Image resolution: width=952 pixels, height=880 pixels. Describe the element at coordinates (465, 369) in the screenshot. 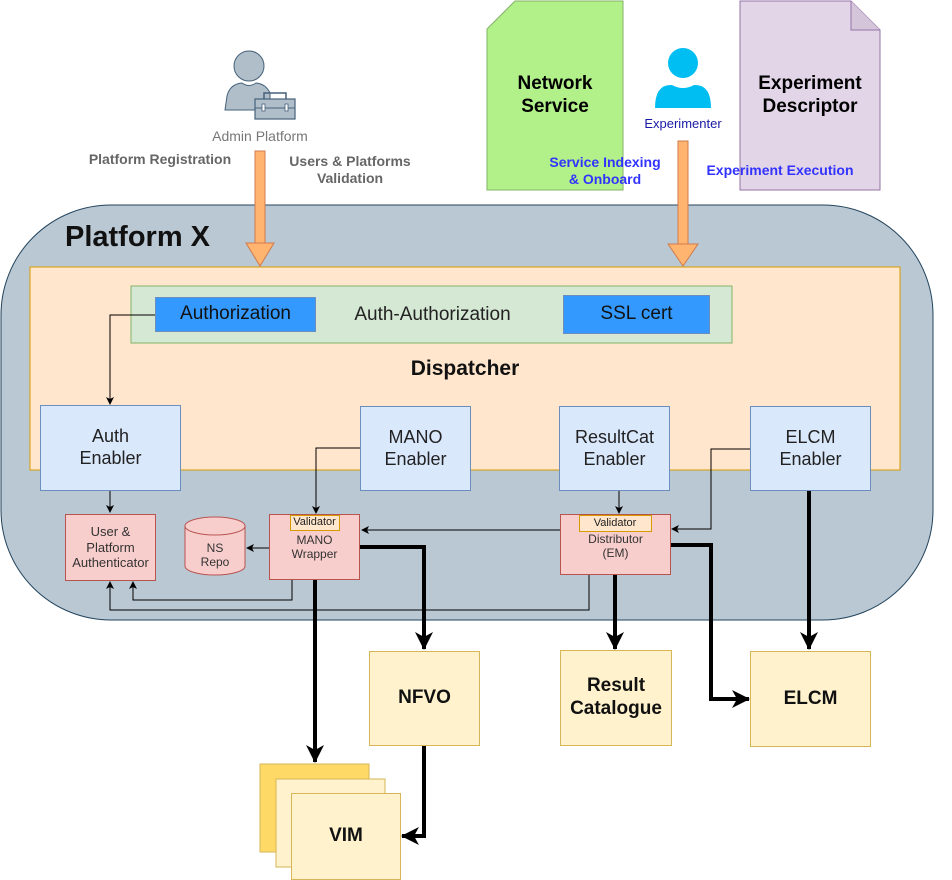

I see `dispatcher-title: Dispatcher` at that location.